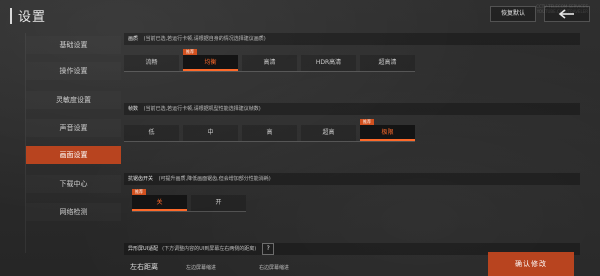 This screenshot has height=276, width=600. I want to click on sidebar-item-sensitivity: 灵敏度设置, so click(73, 100).